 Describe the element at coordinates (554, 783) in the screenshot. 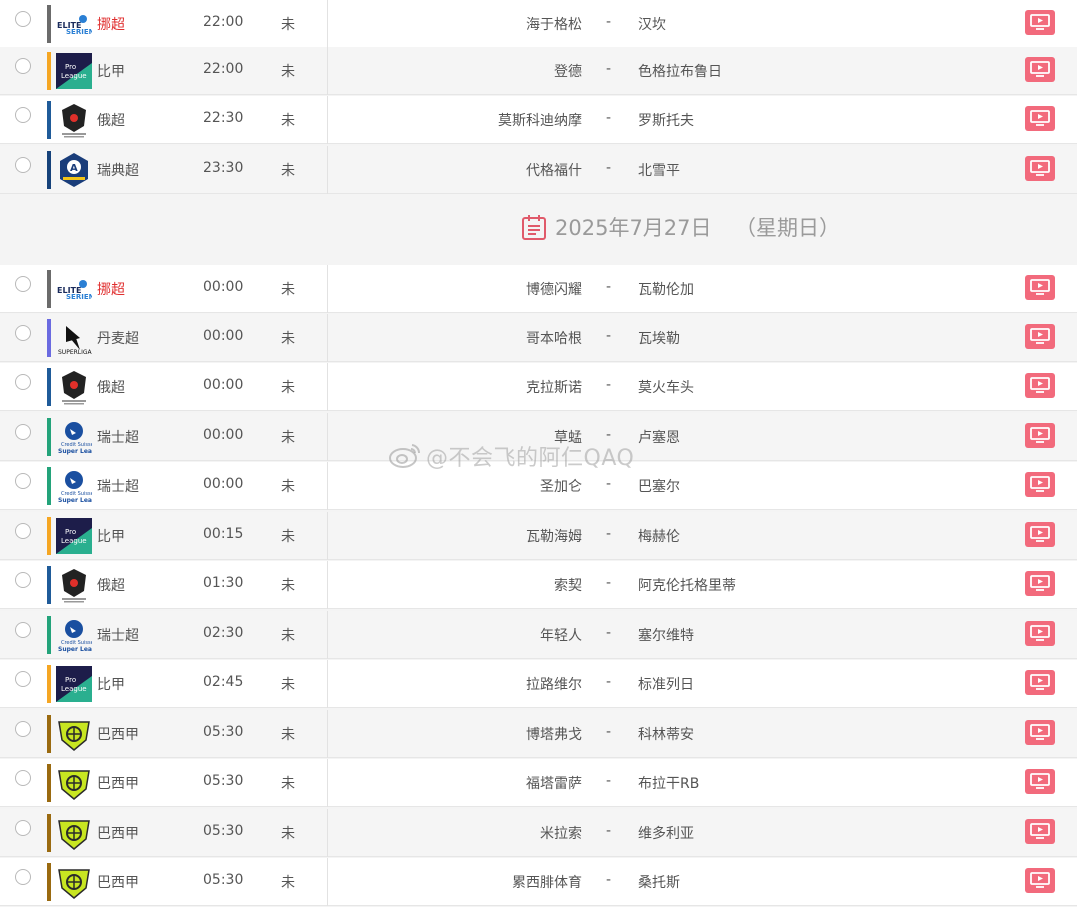

I see `home-team: 福塔雷萨` at that location.